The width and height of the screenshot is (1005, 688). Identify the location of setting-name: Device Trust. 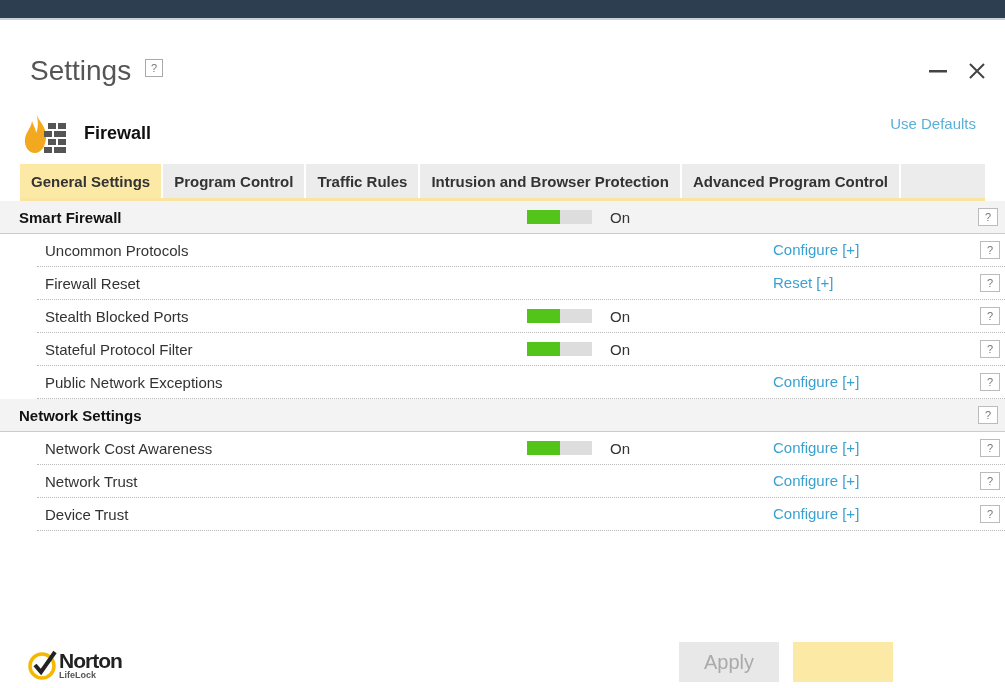
(87, 514).